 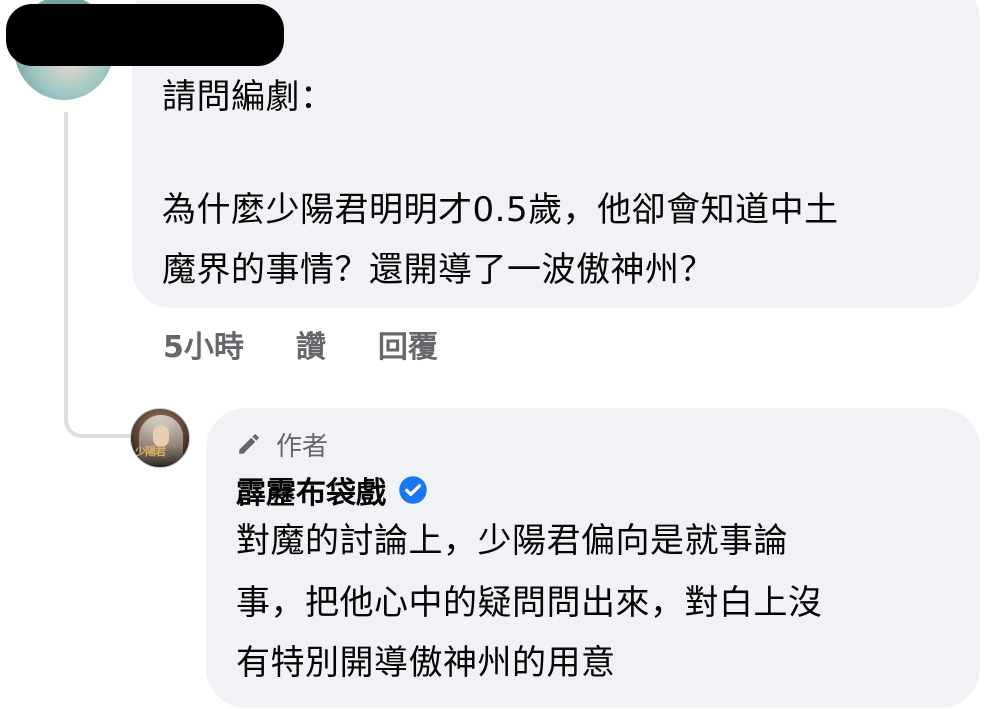 What do you see at coordinates (248, 97) in the screenshot?
I see `comment-text-line: 請問編劇：` at bounding box center [248, 97].